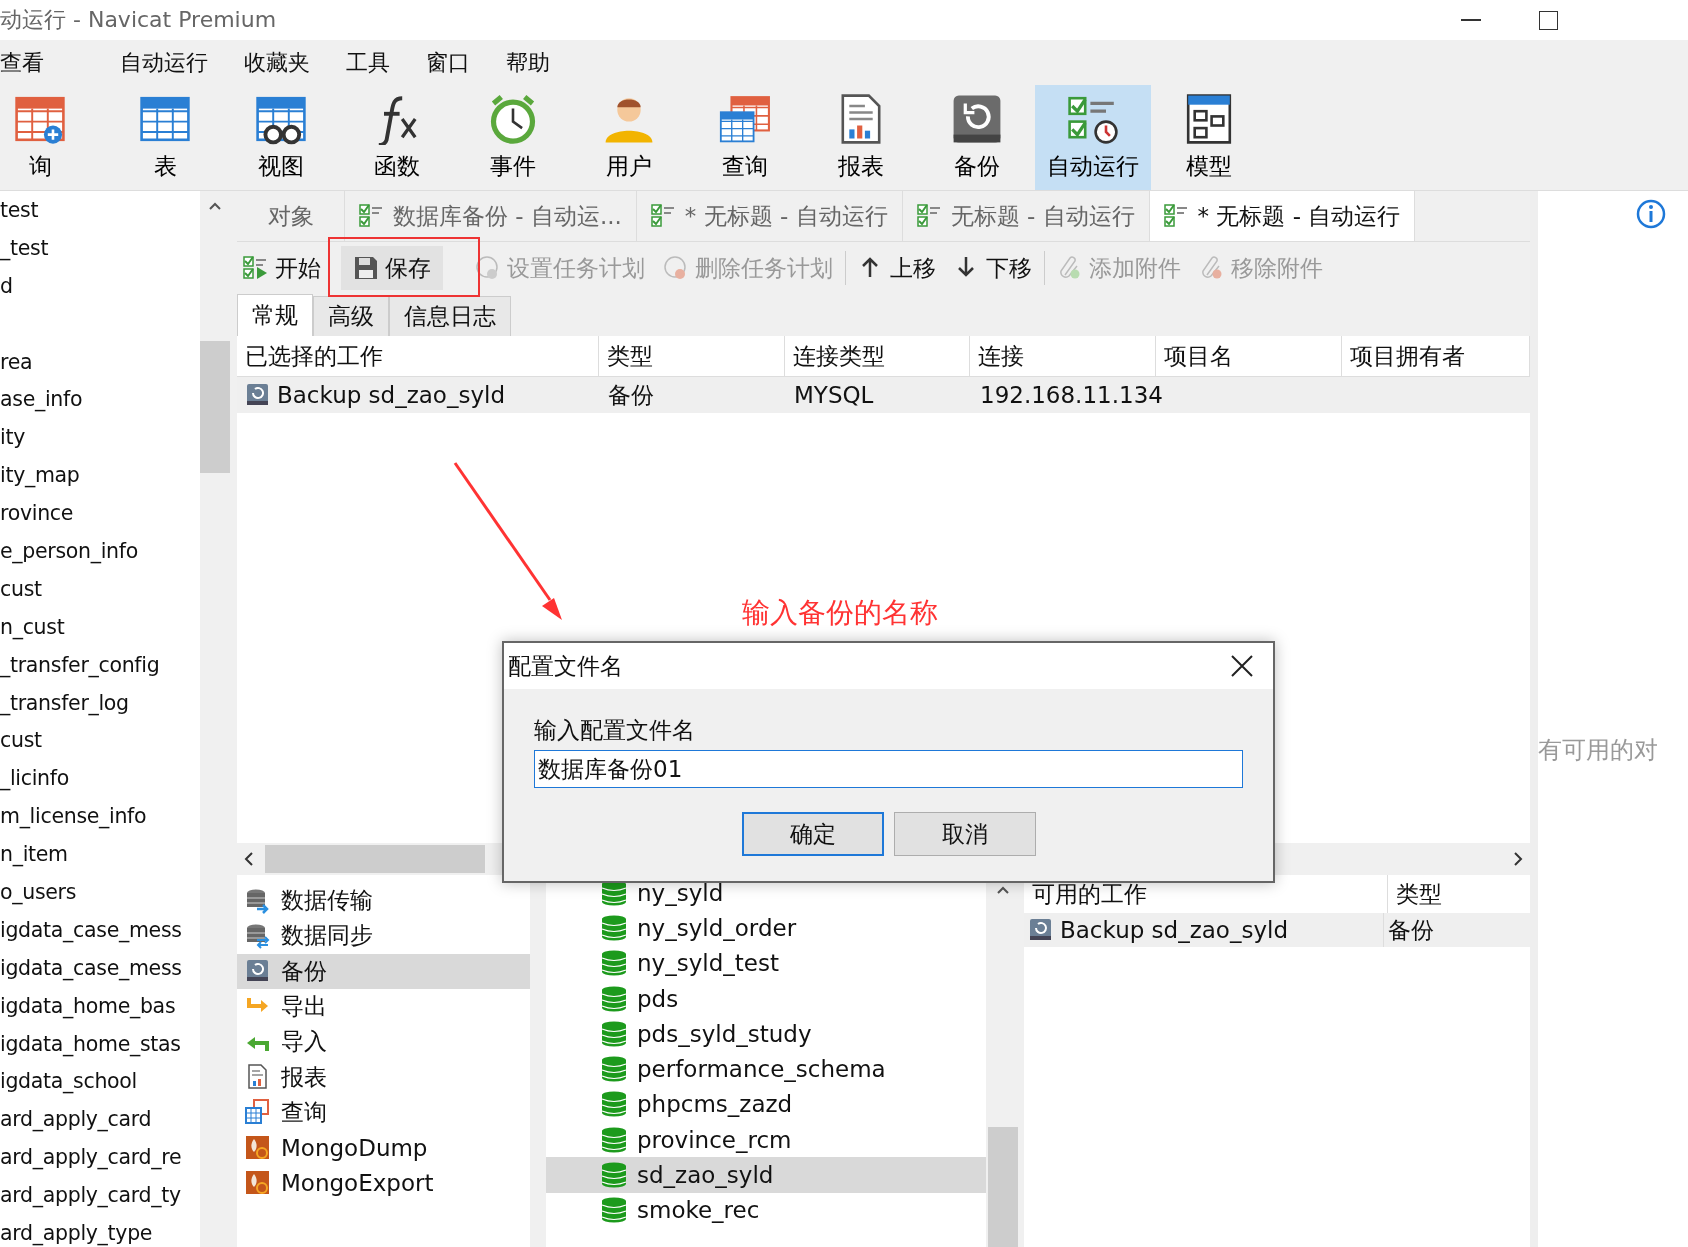 The image size is (1688, 1247). What do you see at coordinates (383, 1112) in the screenshot?
I see `list-item: 查询` at bounding box center [383, 1112].